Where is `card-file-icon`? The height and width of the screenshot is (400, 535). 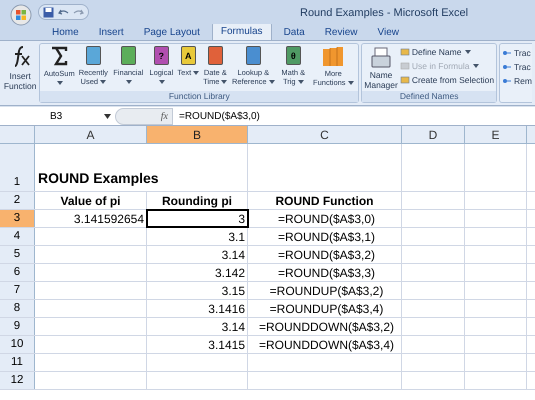 card-file-icon is located at coordinates (381, 58).